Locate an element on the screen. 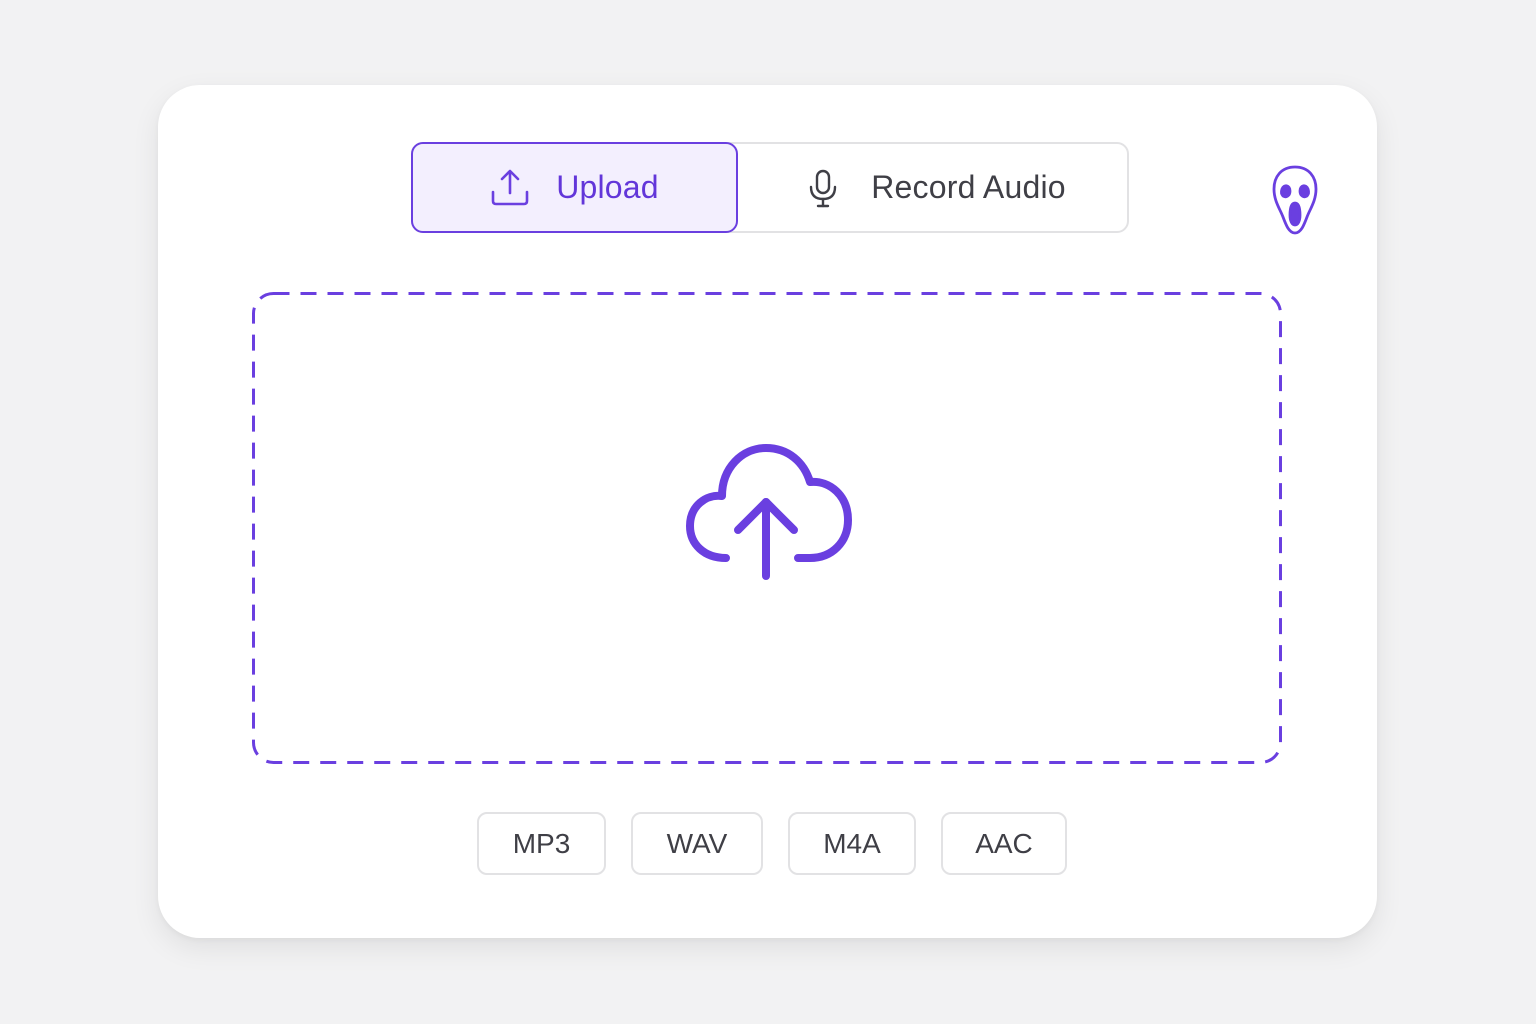 The width and height of the screenshot is (1536, 1024). format-chip-mp3: MP3 is located at coordinates (541, 843).